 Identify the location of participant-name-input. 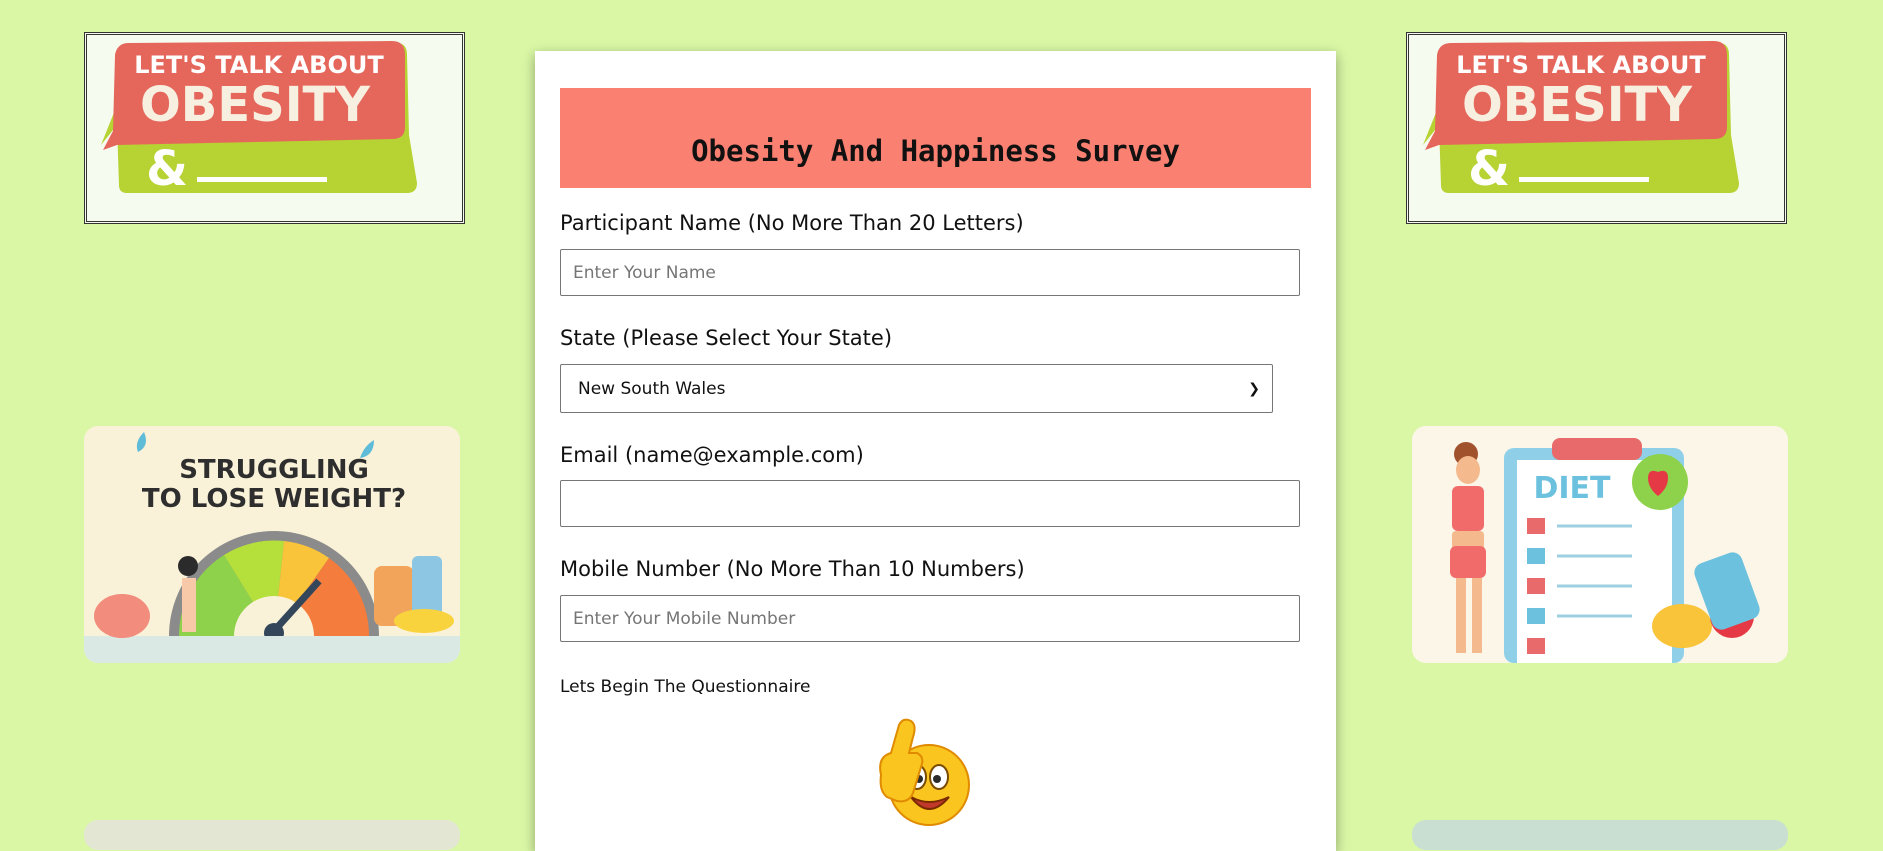
(930, 272).